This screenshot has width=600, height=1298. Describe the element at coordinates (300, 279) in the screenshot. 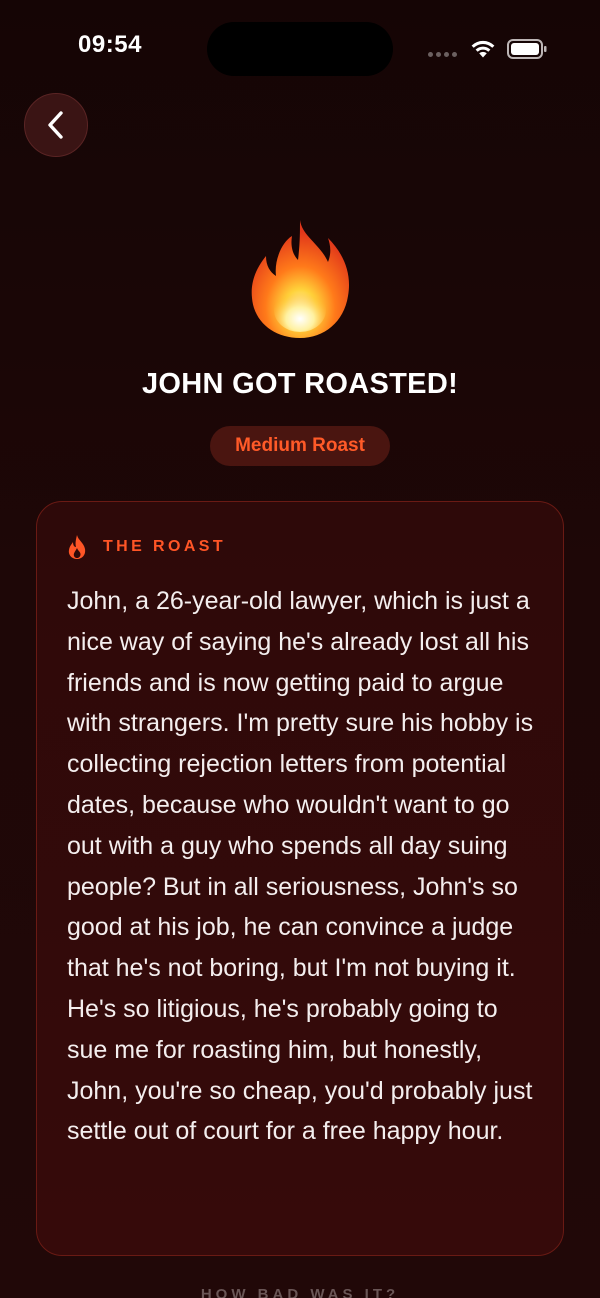

I see `fire-emoji` at that location.